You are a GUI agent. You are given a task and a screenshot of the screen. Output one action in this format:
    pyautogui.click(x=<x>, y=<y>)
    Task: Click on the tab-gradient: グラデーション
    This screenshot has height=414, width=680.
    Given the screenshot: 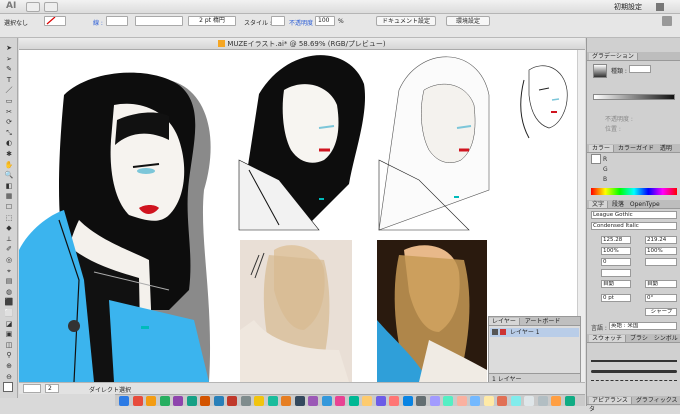 What is the action you would take?
    pyautogui.click(x=613, y=56)
    